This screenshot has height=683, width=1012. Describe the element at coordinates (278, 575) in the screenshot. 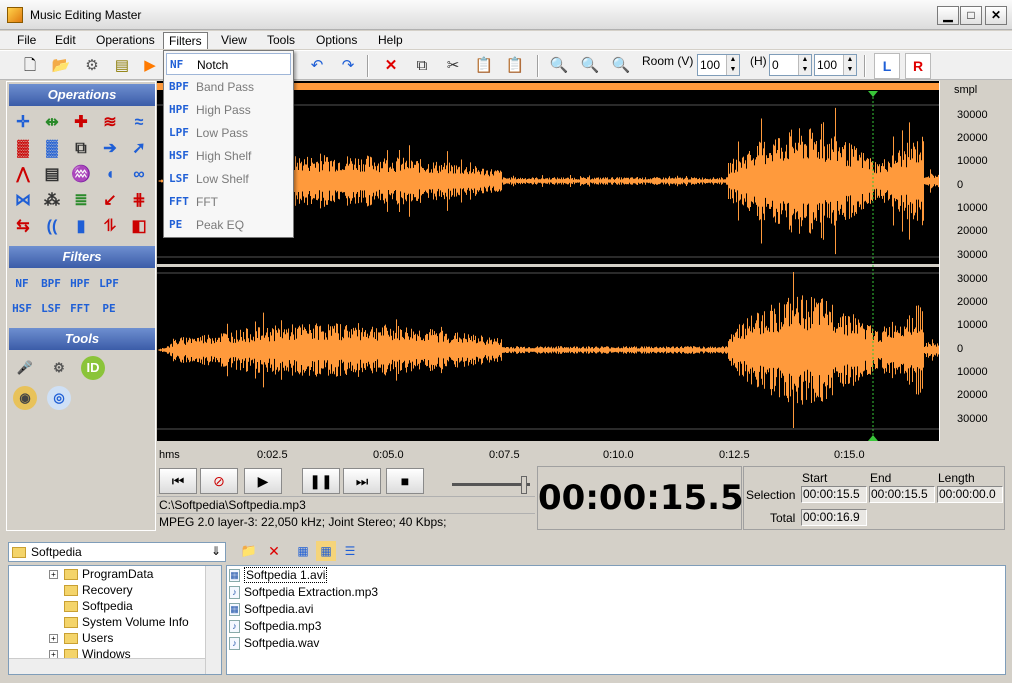

I see `file-item: ▦ Softpedia 1.avi` at that location.